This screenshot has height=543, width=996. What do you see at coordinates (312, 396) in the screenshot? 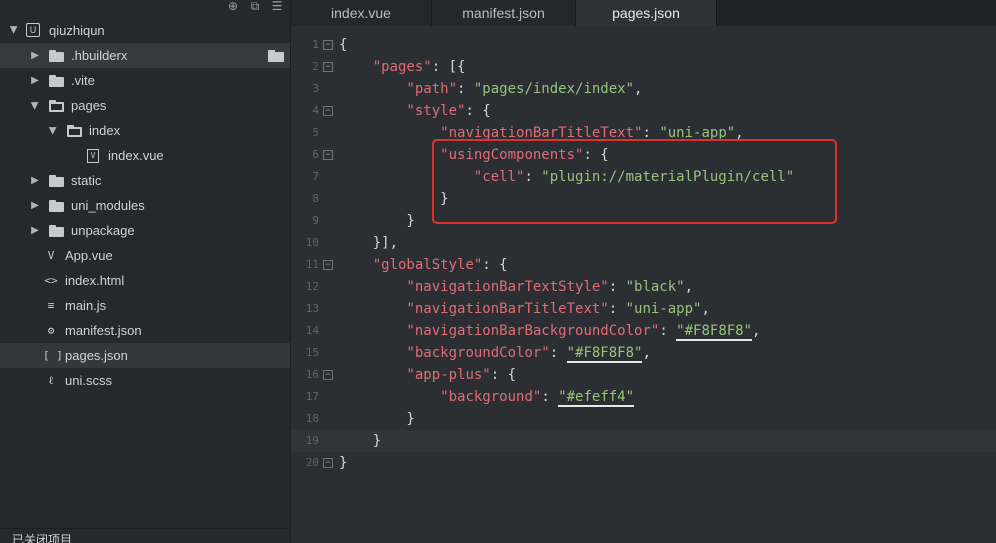
I see `line-number: 17` at bounding box center [312, 396].